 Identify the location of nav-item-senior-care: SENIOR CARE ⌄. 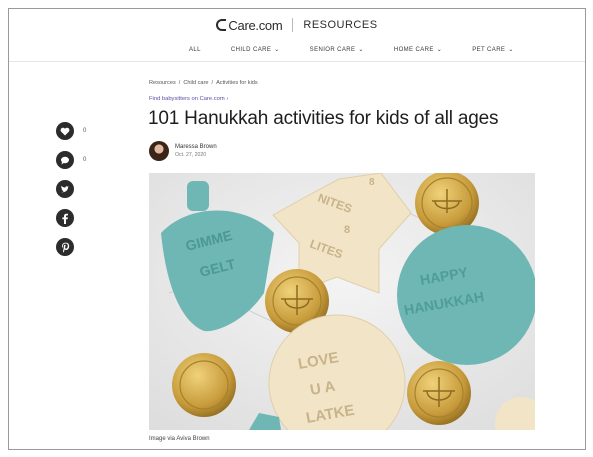
(336, 50).